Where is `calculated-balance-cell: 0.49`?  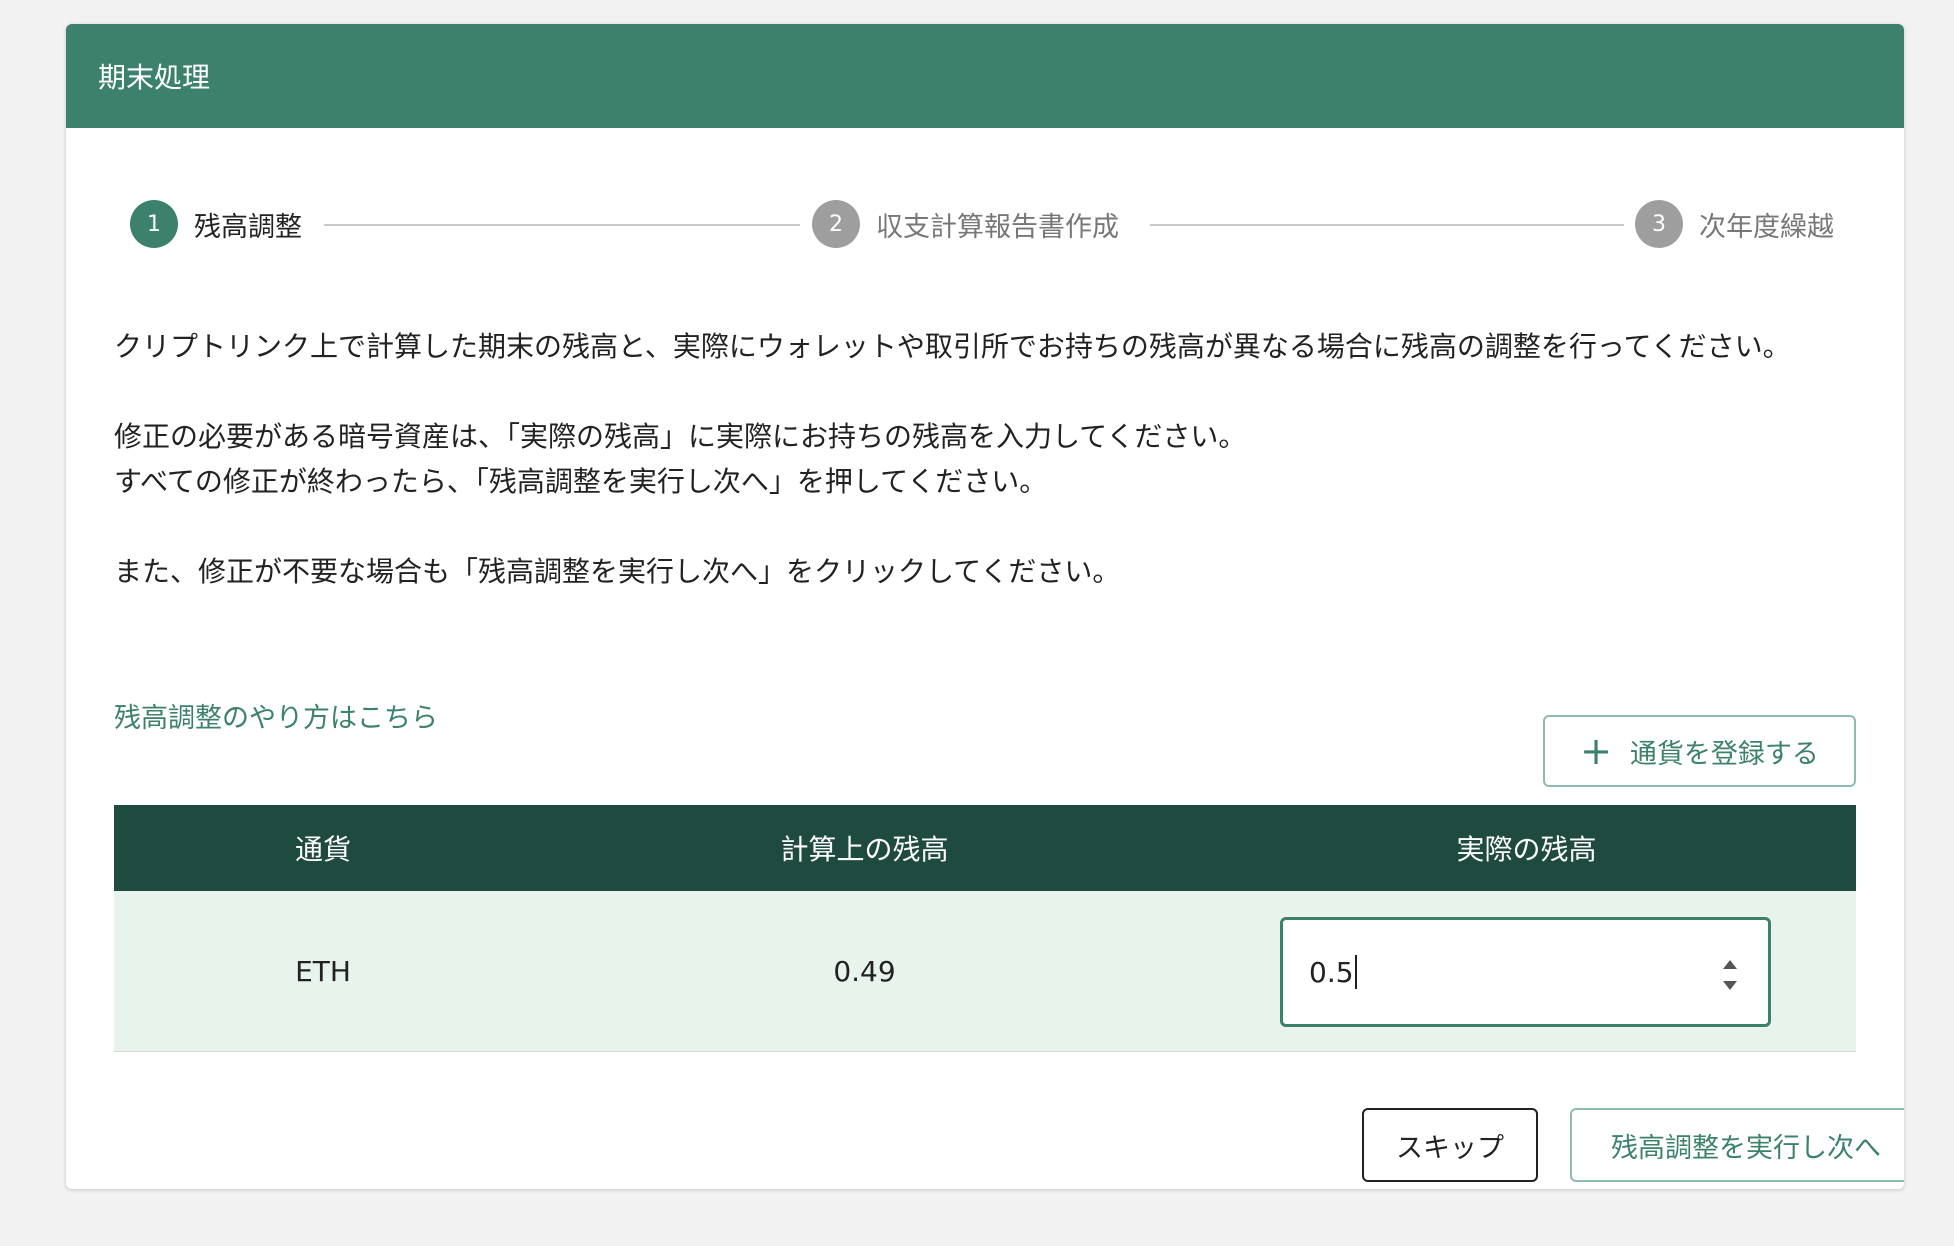
calculated-balance-cell: 0.49 is located at coordinates (864, 971).